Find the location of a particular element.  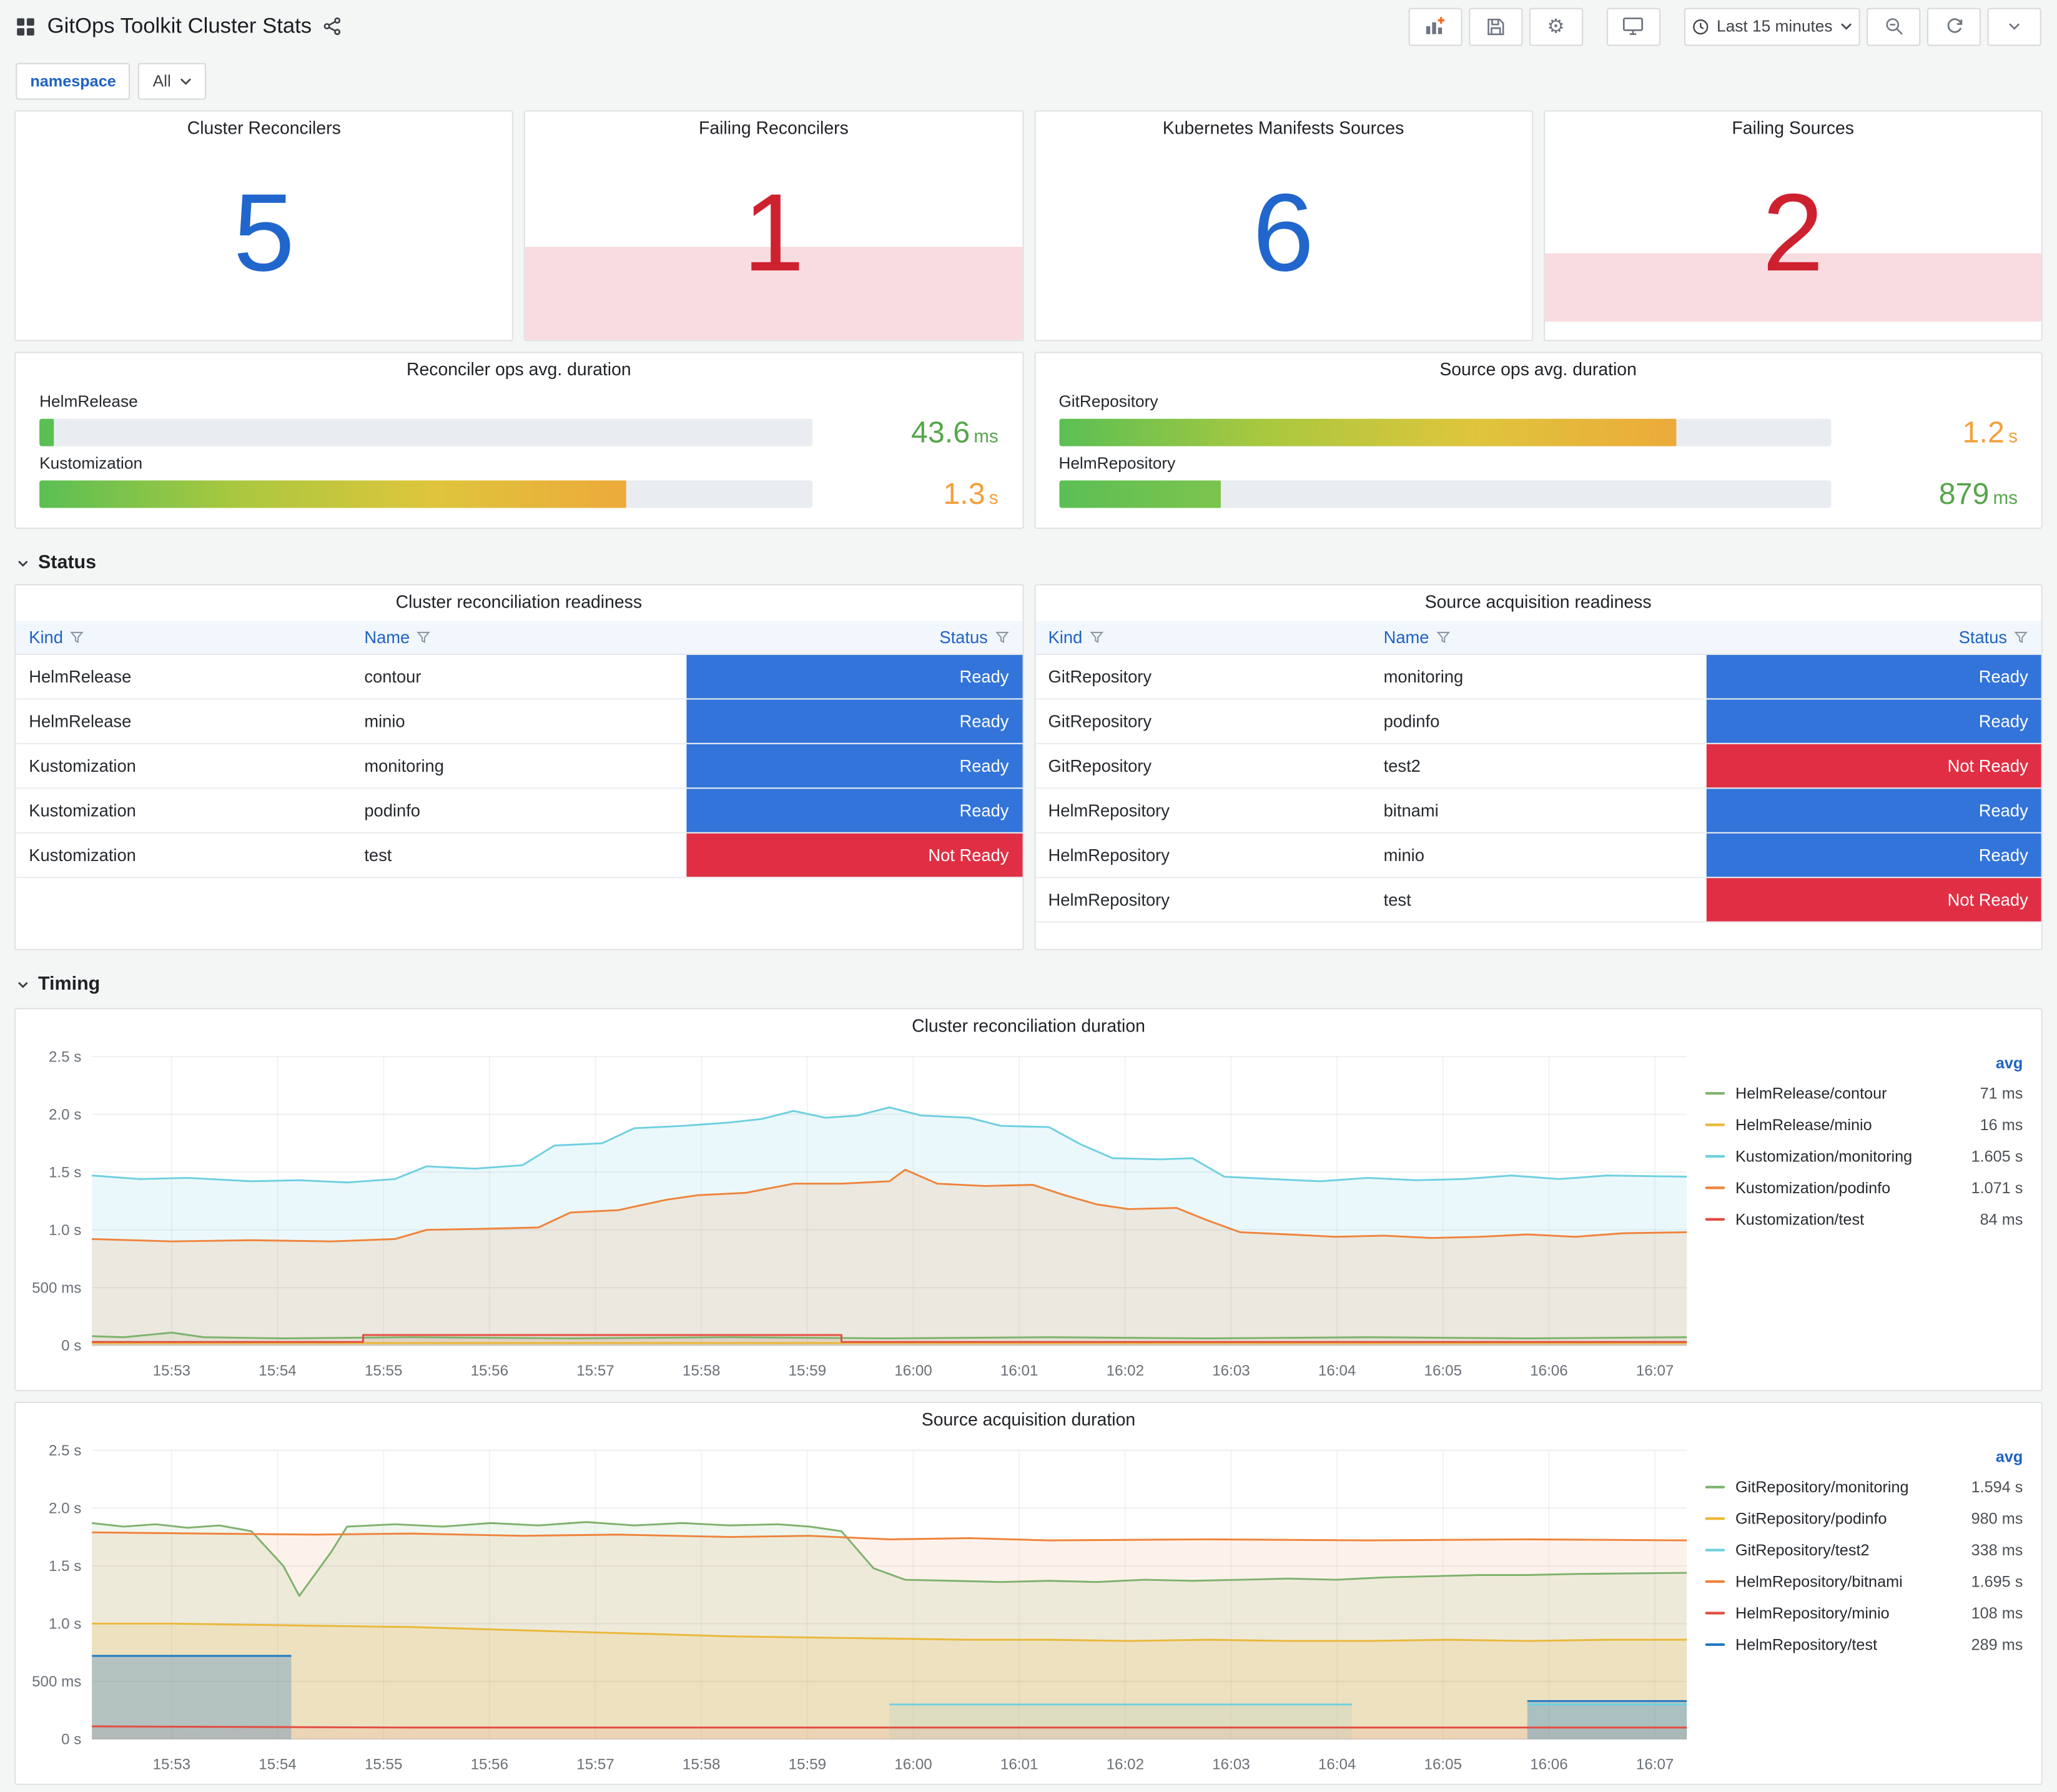

stat-panel-title: Failing Reconcilers is located at coordinates (773, 129).